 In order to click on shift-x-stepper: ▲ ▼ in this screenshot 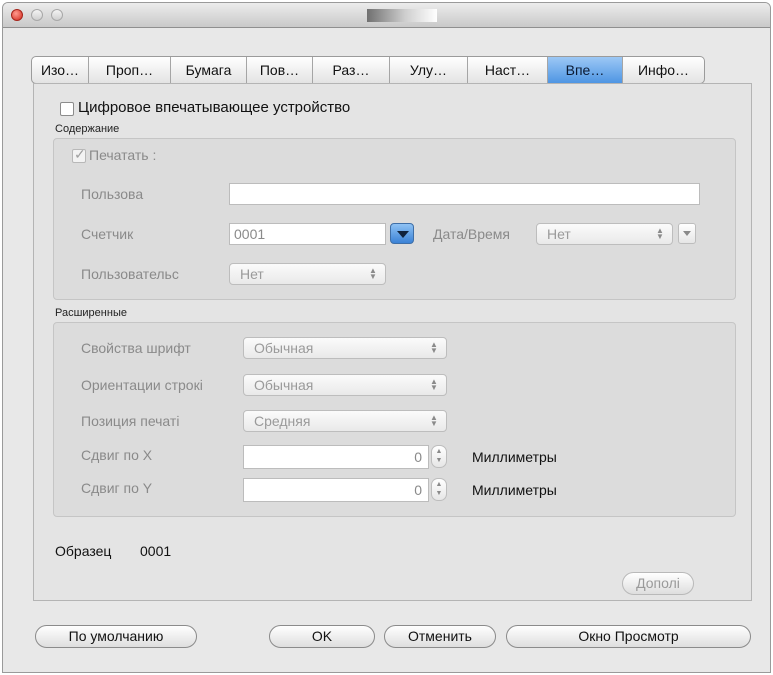, I will do `click(439, 456)`.